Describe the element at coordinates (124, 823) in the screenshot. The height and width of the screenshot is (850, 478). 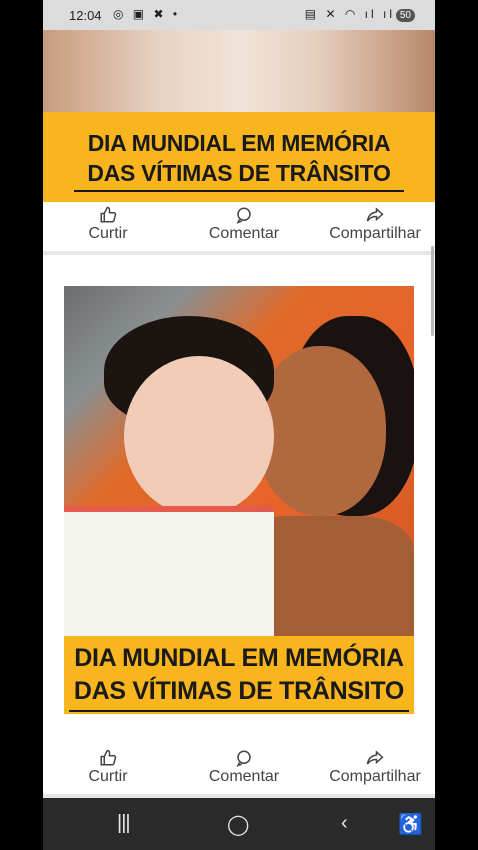
I see `recent-apps-icon: |||` at that location.